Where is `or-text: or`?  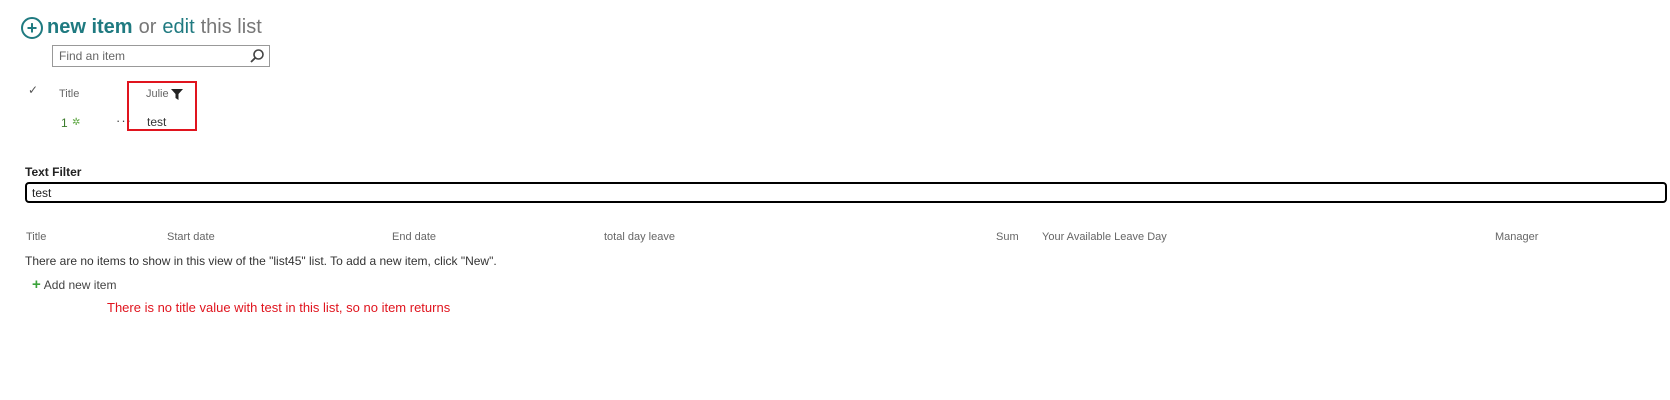 or-text: or is located at coordinates (147, 27).